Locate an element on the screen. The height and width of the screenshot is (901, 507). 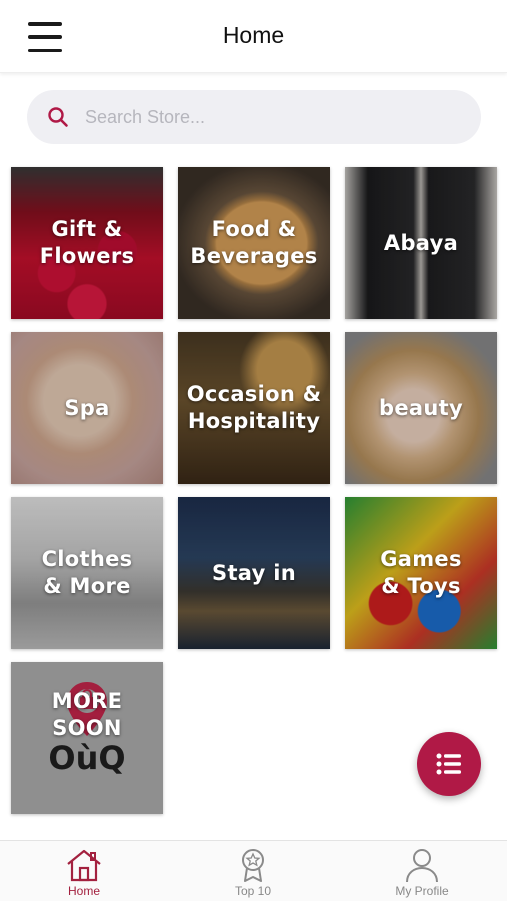
more-soon-label: MORE SOON is located at coordinates (87, 714).